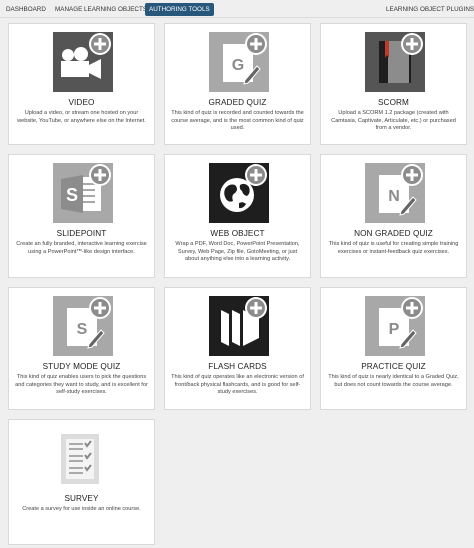 This screenshot has width=474, height=548. I want to click on globe-icon, so click(239, 193).